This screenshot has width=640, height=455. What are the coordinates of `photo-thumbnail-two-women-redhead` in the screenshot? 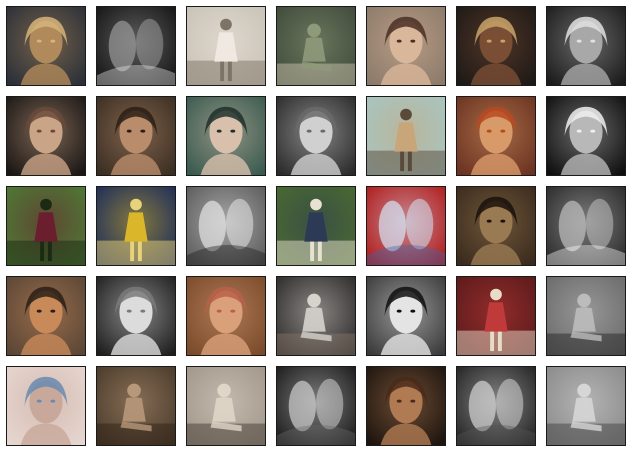 It's located at (46, 316).